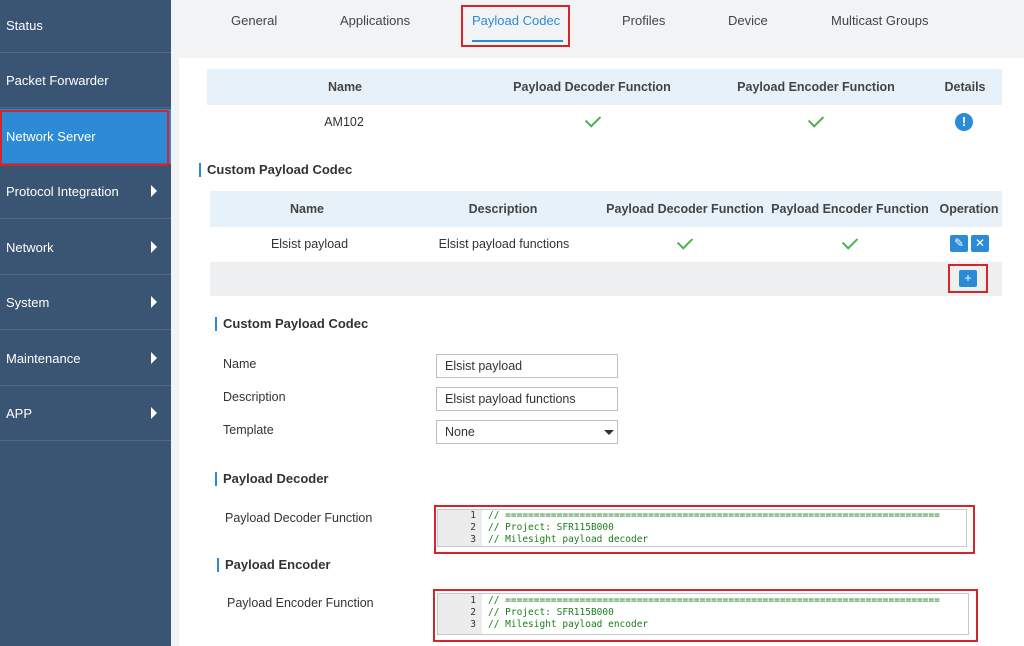 The width and height of the screenshot is (1024, 646). Describe the element at coordinates (880, 22) in the screenshot. I see `tab-multicast-groups: Multicast Groups` at that location.